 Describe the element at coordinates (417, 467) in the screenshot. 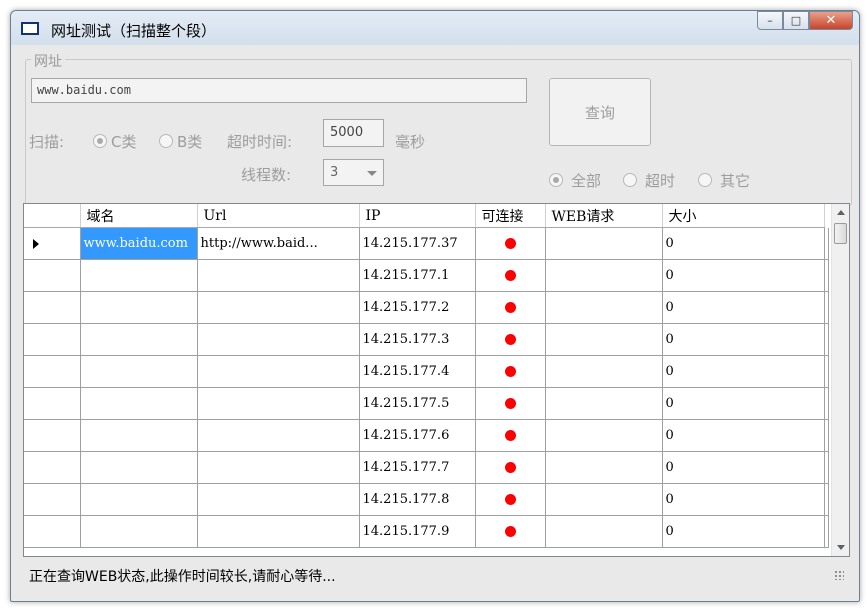

I see `cell-ip: 14.215.177.7` at that location.